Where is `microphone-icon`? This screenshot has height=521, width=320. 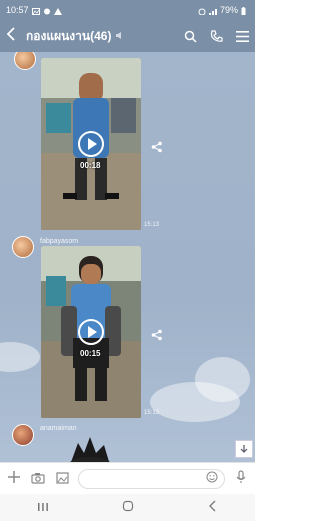
microphone-icon is located at coordinates (241, 478).